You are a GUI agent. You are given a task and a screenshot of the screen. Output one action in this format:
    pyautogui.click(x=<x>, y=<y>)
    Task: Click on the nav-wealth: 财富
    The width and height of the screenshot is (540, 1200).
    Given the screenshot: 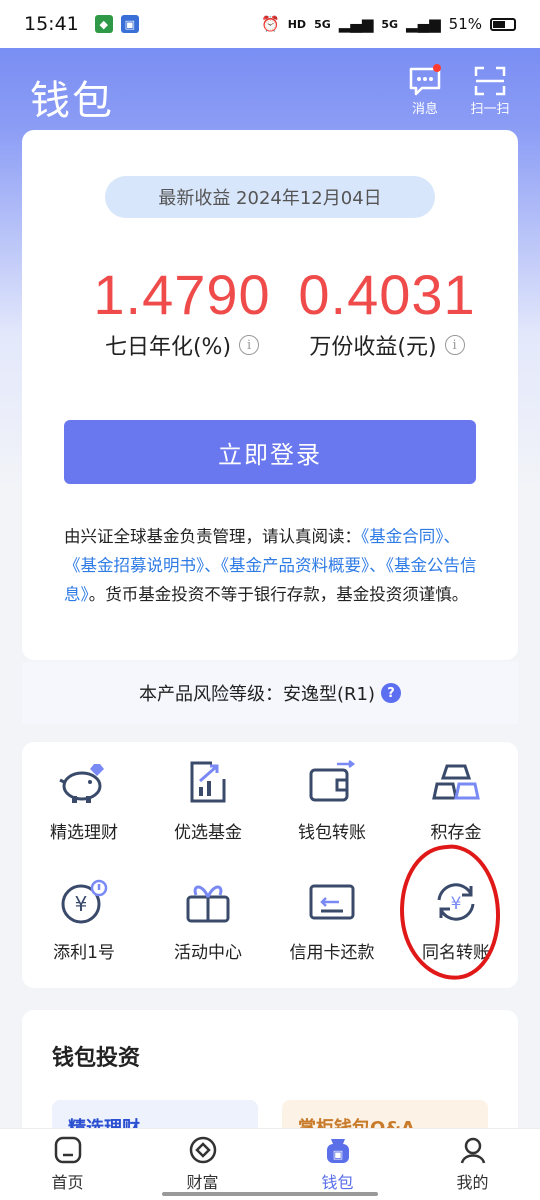 What is the action you would take?
    pyautogui.click(x=202, y=1164)
    